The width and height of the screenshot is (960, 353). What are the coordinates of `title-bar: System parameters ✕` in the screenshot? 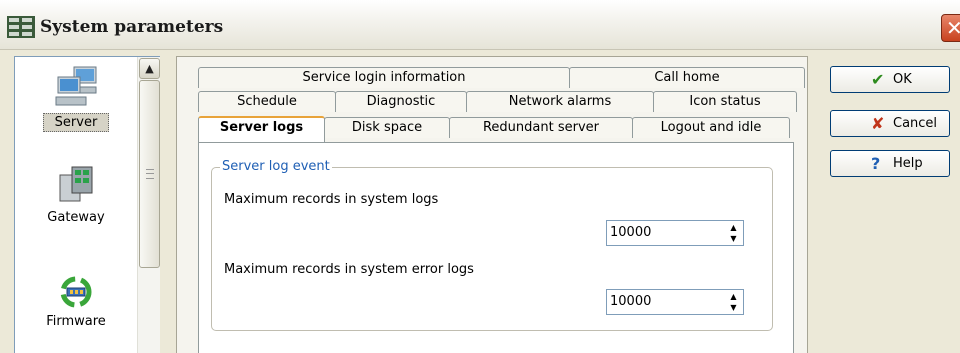 It's located at (480, 25).